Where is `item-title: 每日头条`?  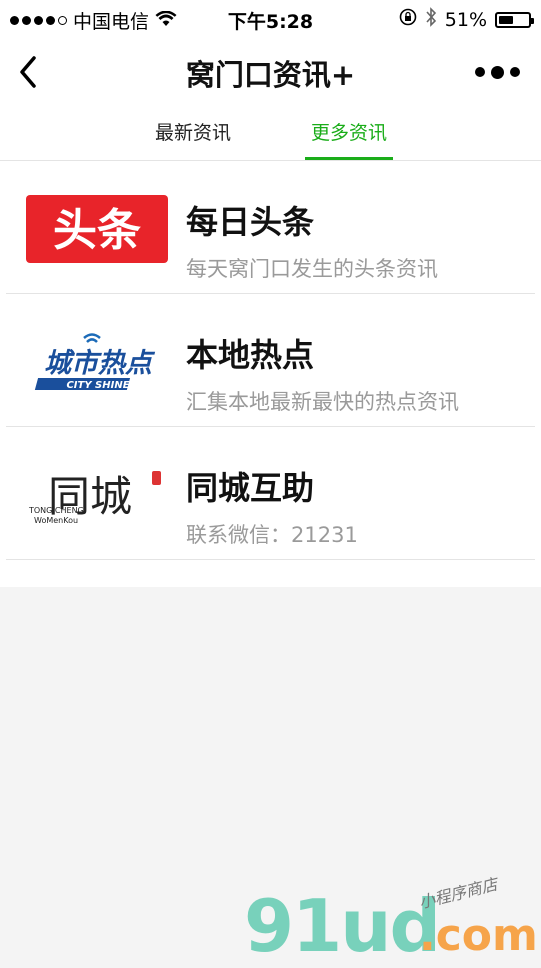 item-title: 每日头条 is located at coordinates (250, 222).